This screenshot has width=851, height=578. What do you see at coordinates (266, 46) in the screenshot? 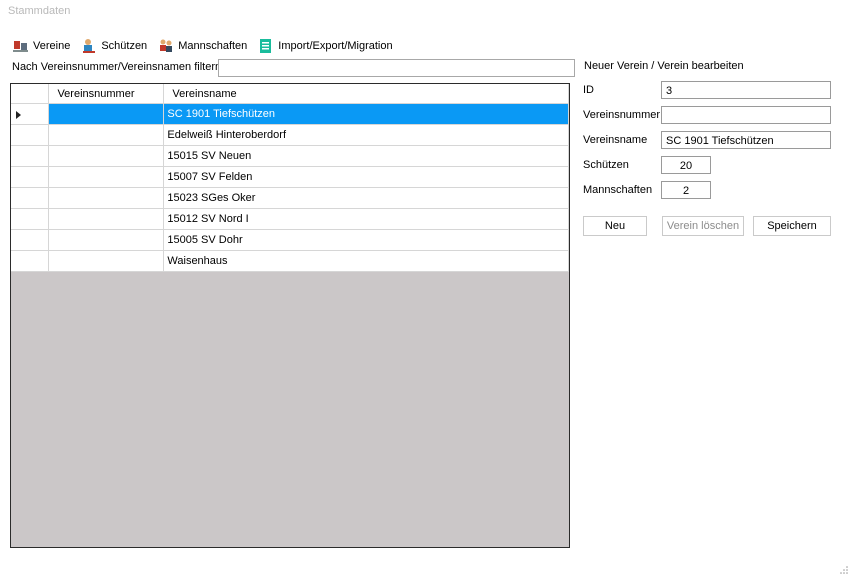
I see `import-export-icon` at bounding box center [266, 46].